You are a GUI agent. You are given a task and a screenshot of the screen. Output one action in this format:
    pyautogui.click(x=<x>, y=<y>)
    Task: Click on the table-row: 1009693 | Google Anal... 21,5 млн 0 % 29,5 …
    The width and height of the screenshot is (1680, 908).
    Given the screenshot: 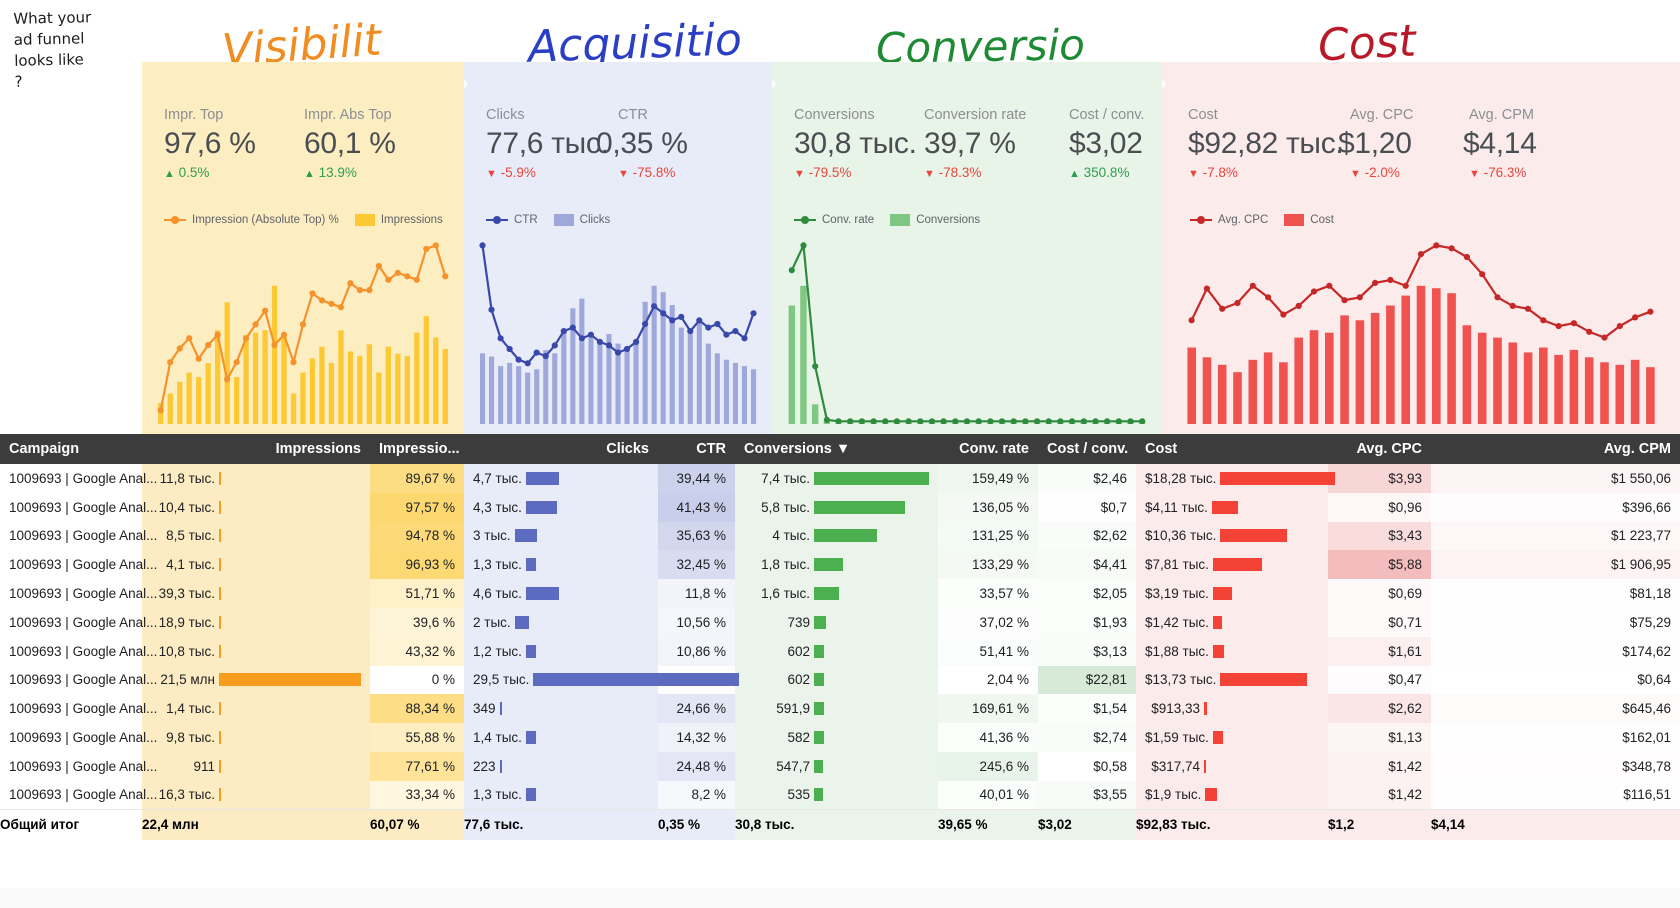 What is the action you would take?
    pyautogui.click(x=840, y=680)
    